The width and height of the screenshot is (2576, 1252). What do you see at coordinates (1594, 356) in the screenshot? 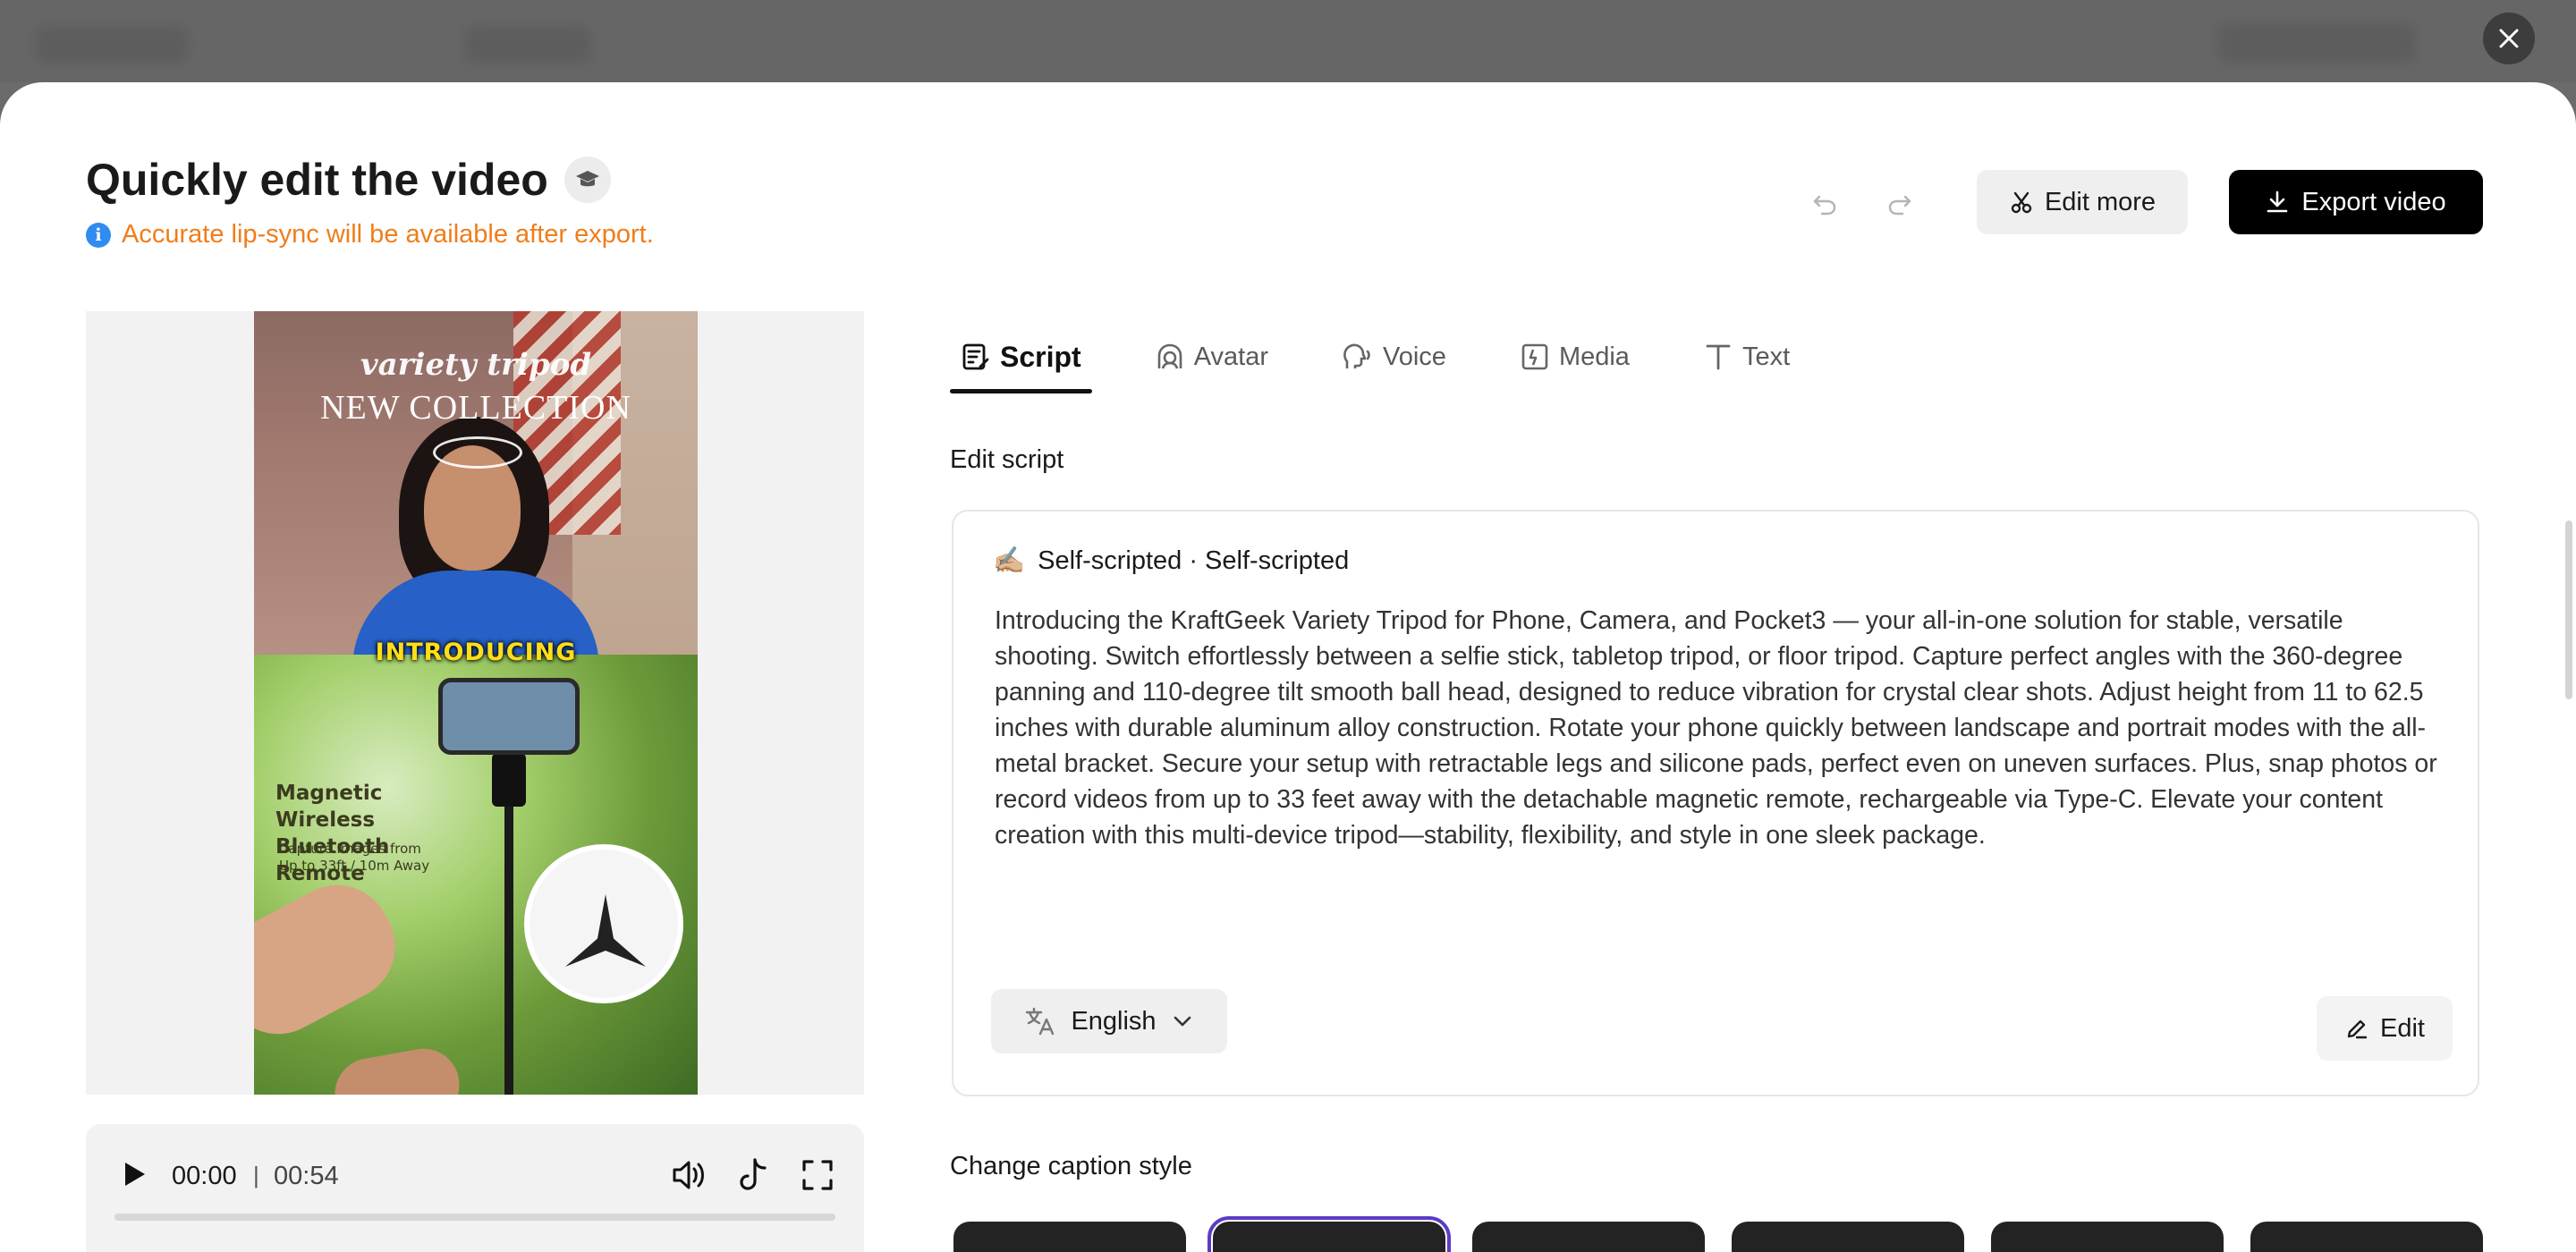
I see `tab-media-label: Media` at bounding box center [1594, 356].